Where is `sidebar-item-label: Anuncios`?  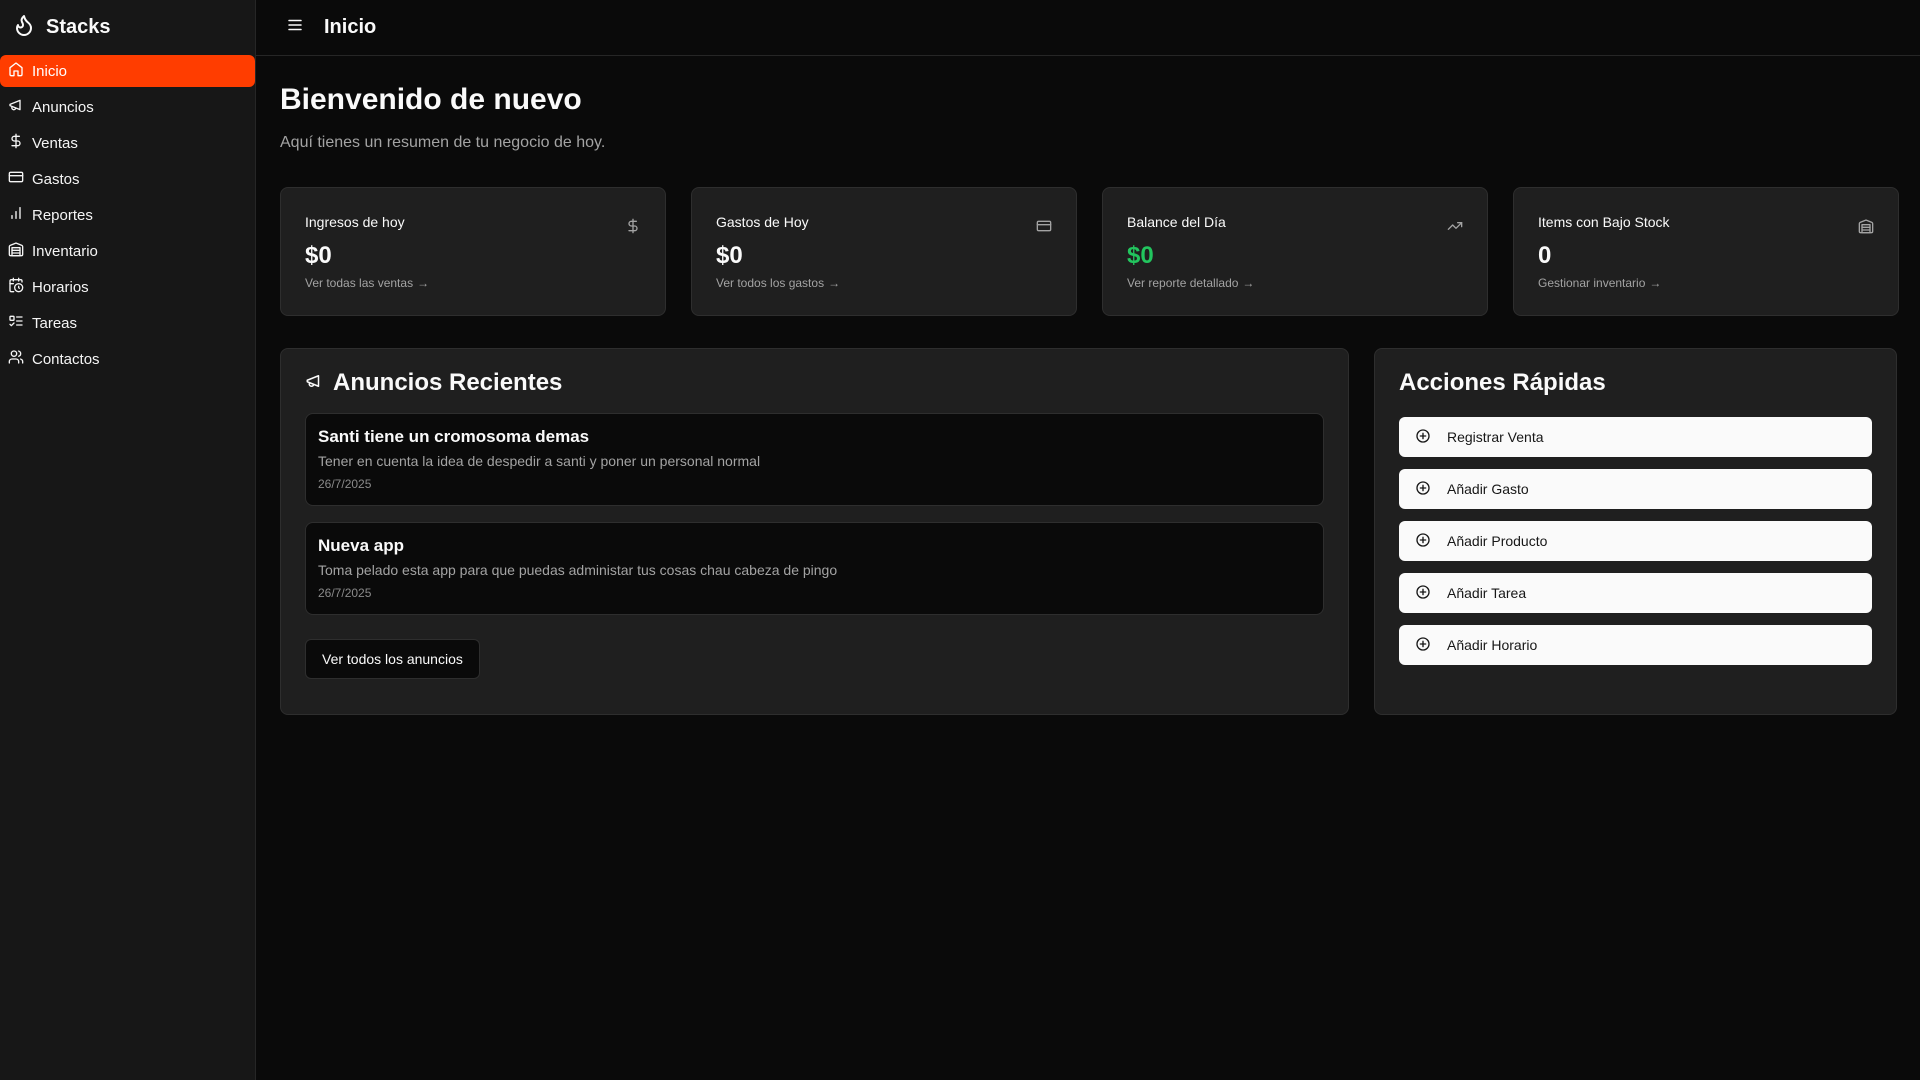
sidebar-item-label: Anuncios is located at coordinates (63, 107).